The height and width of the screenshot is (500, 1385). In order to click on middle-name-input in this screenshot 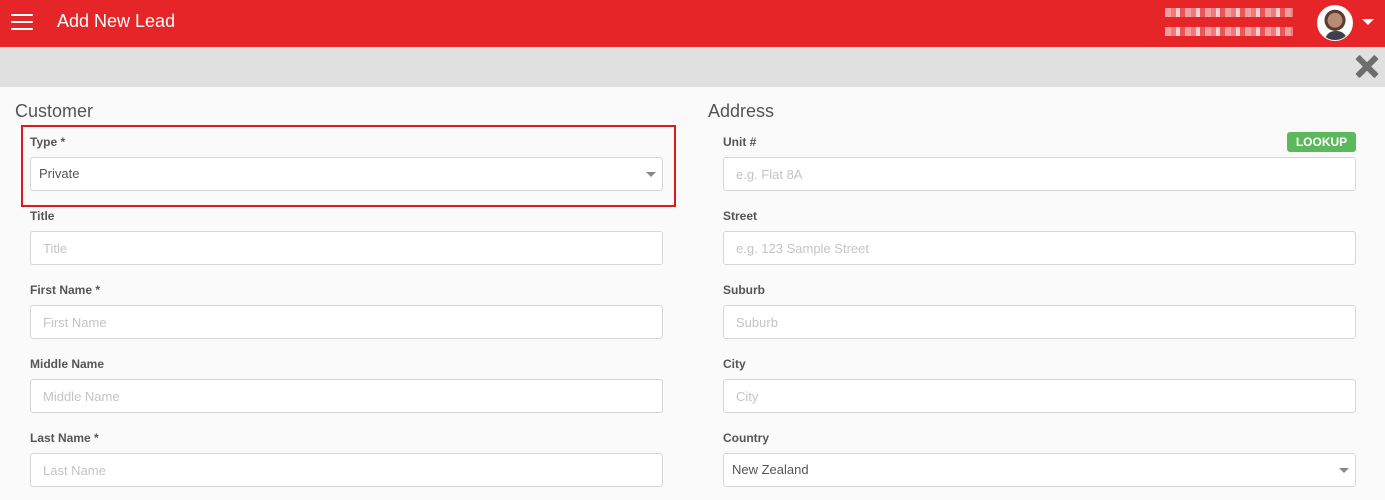, I will do `click(346, 396)`.